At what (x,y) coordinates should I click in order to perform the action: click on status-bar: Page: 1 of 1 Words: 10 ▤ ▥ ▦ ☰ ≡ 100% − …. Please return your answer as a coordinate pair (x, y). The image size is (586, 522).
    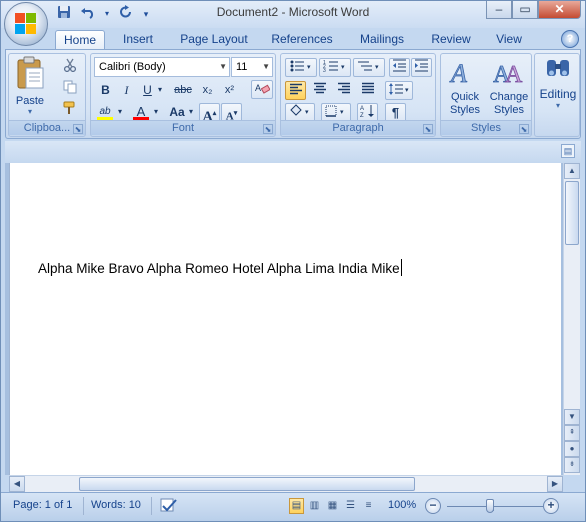
    Looking at the image, I should click on (293, 506).